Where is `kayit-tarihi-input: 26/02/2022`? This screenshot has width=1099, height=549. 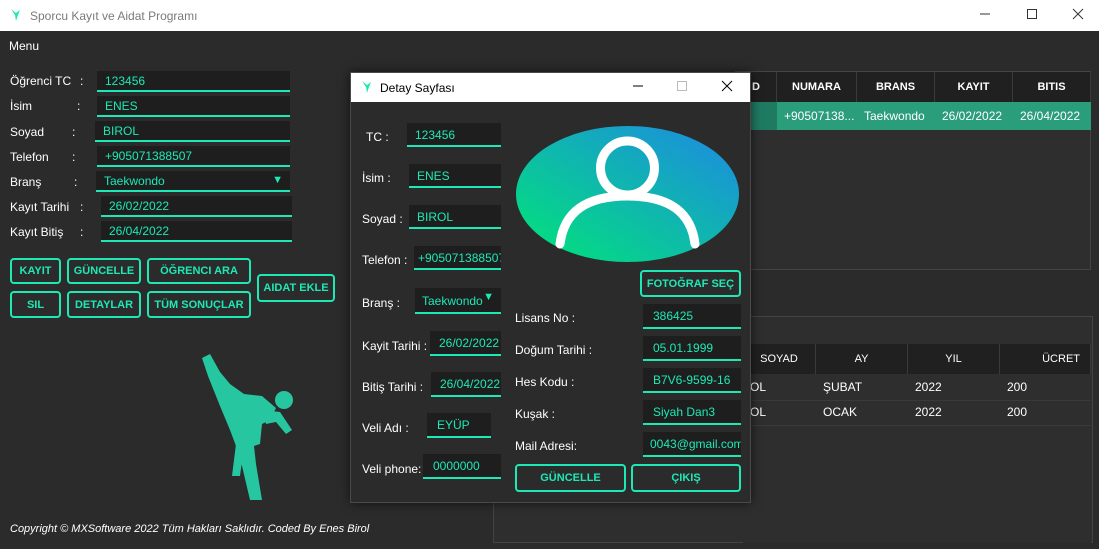 kayit-tarihi-input: 26/02/2022 is located at coordinates (196, 206).